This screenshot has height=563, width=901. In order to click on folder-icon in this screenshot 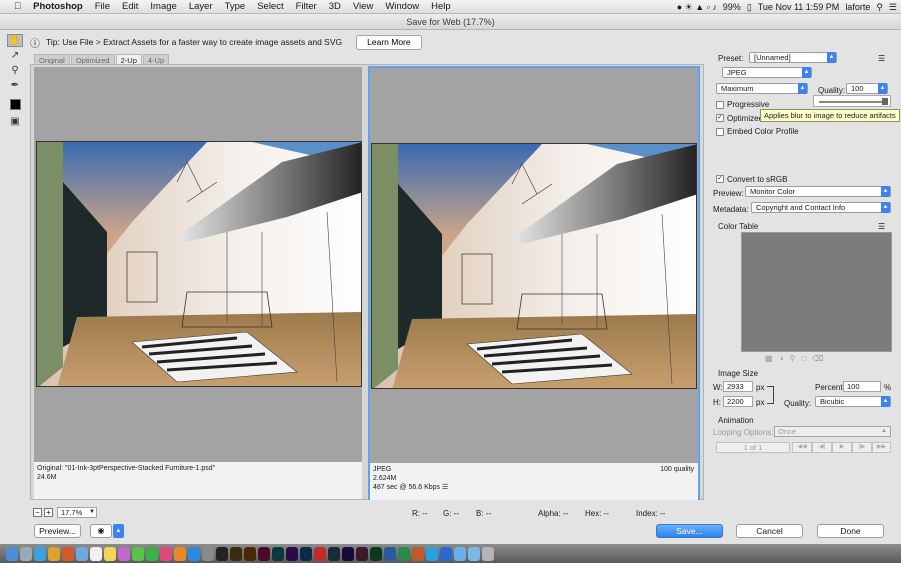, I will do `click(460, 553)`.